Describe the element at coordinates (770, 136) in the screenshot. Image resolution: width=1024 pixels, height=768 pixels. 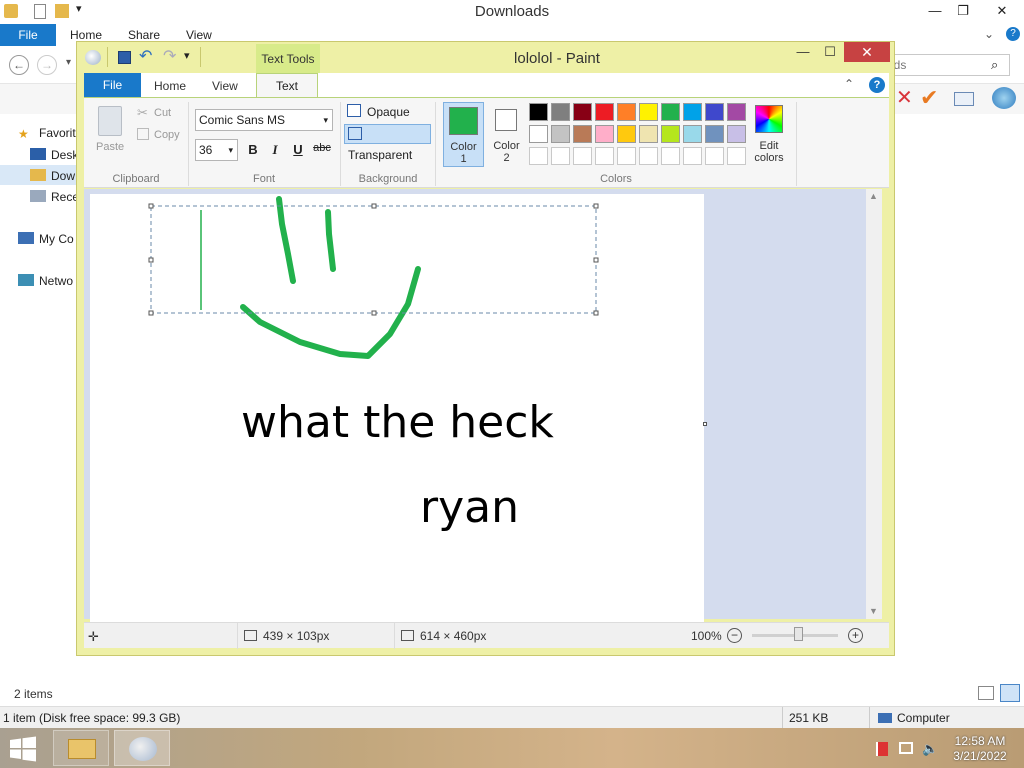
I see `edit-colors-button: Edit colors` at that location.